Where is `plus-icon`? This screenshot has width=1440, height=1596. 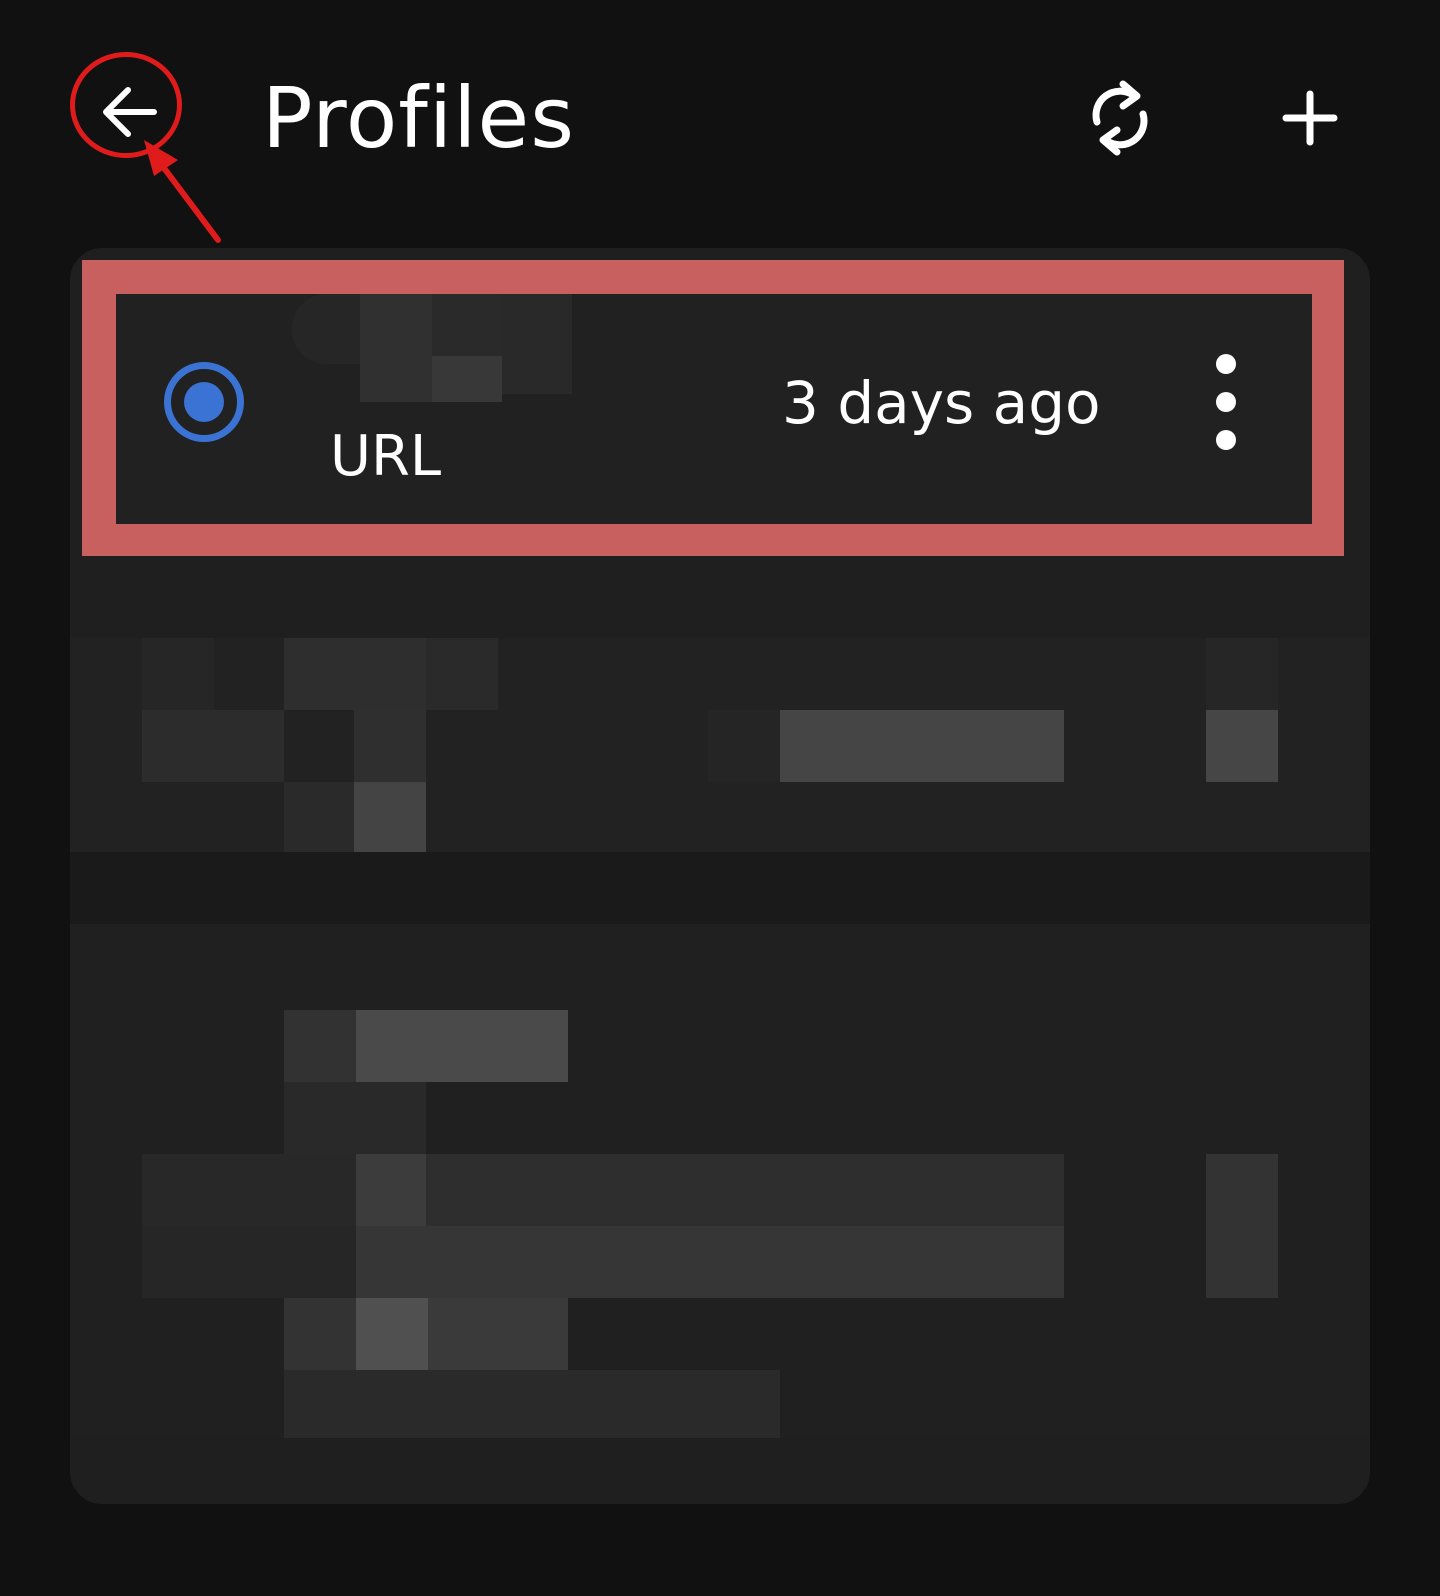
plus-icon is located at coordinates (1310, 118).